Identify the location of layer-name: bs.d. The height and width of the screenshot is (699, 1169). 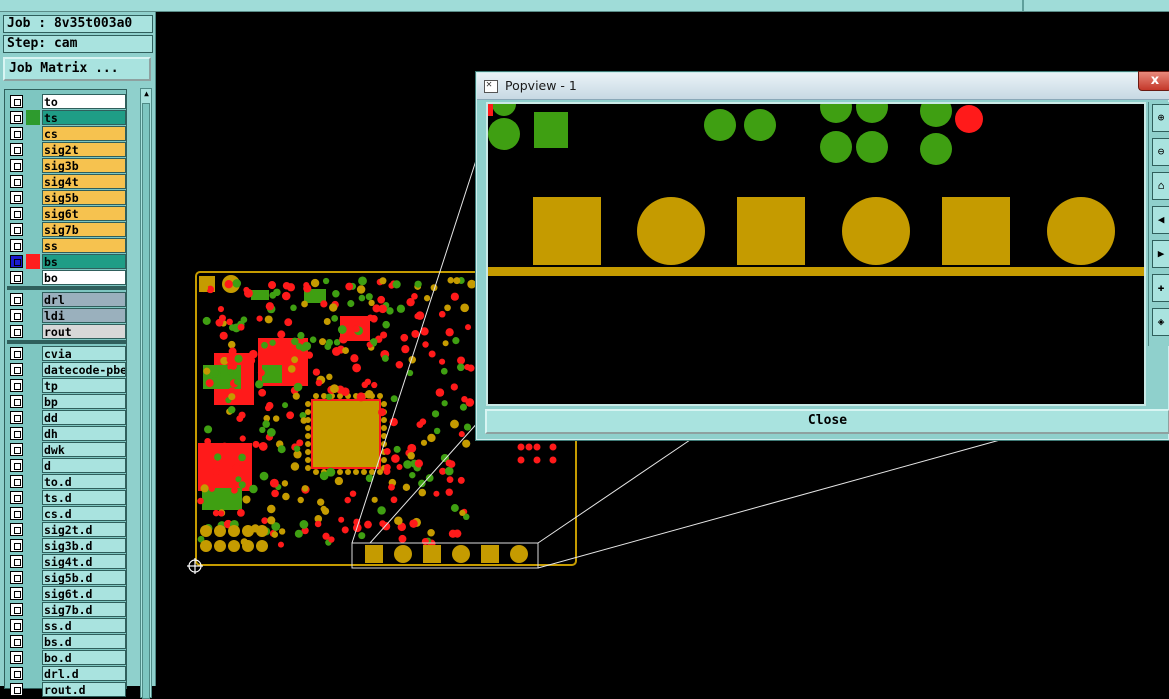
(84, 641).